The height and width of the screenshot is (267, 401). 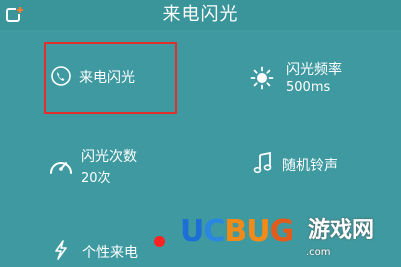 I want to click on music-note-icon, so click(x=263, y=164).